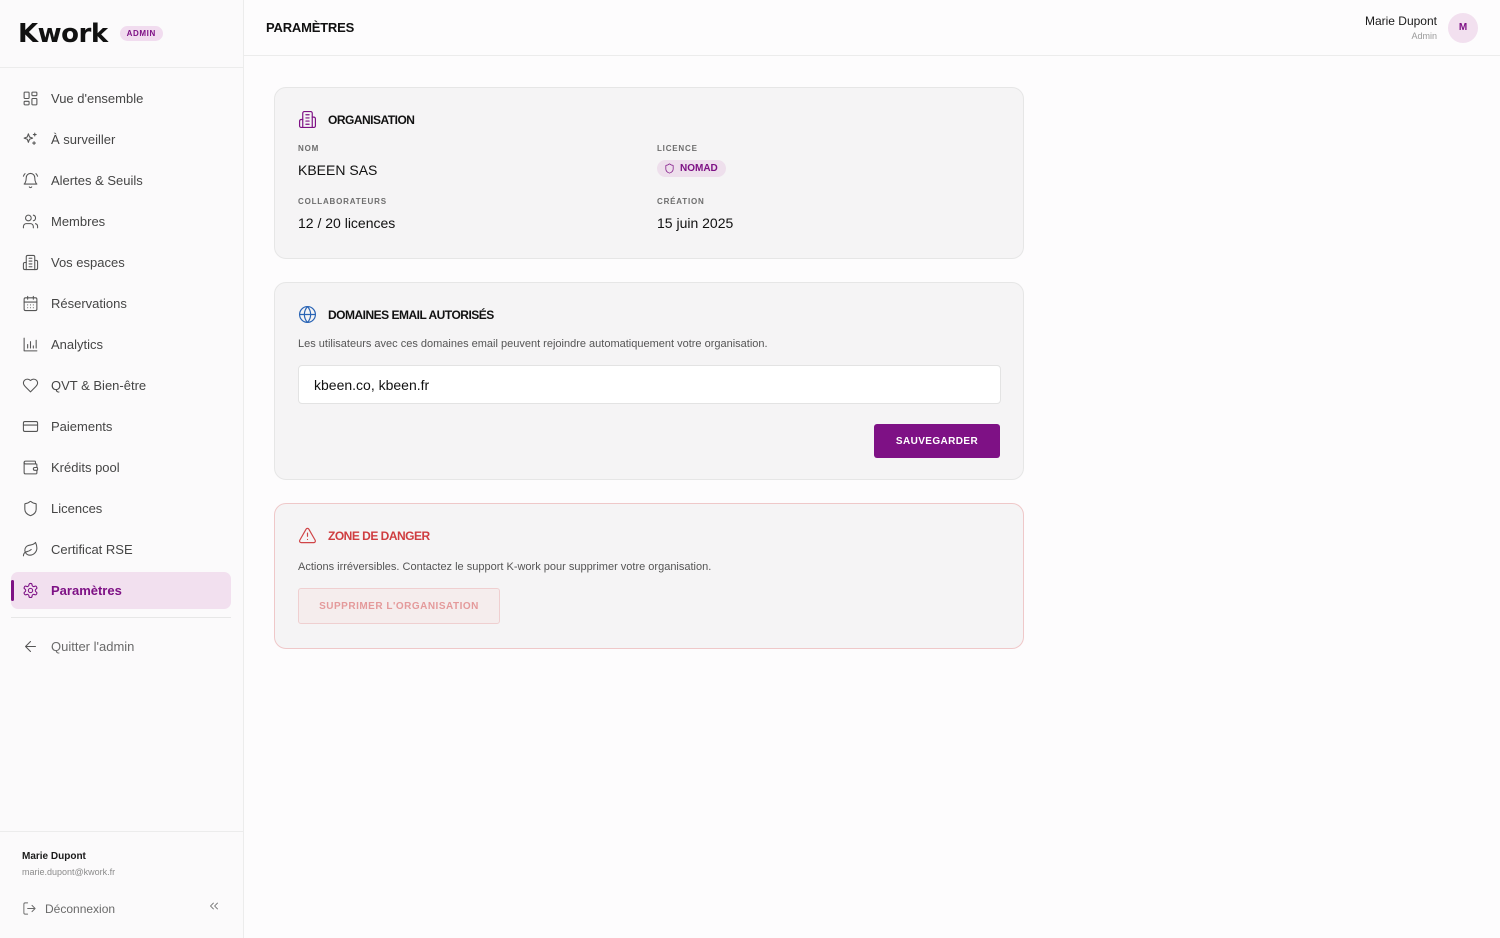 This screenshot has height=938, width=1500. I want to click on credit-card-icon, so click(30, 426).